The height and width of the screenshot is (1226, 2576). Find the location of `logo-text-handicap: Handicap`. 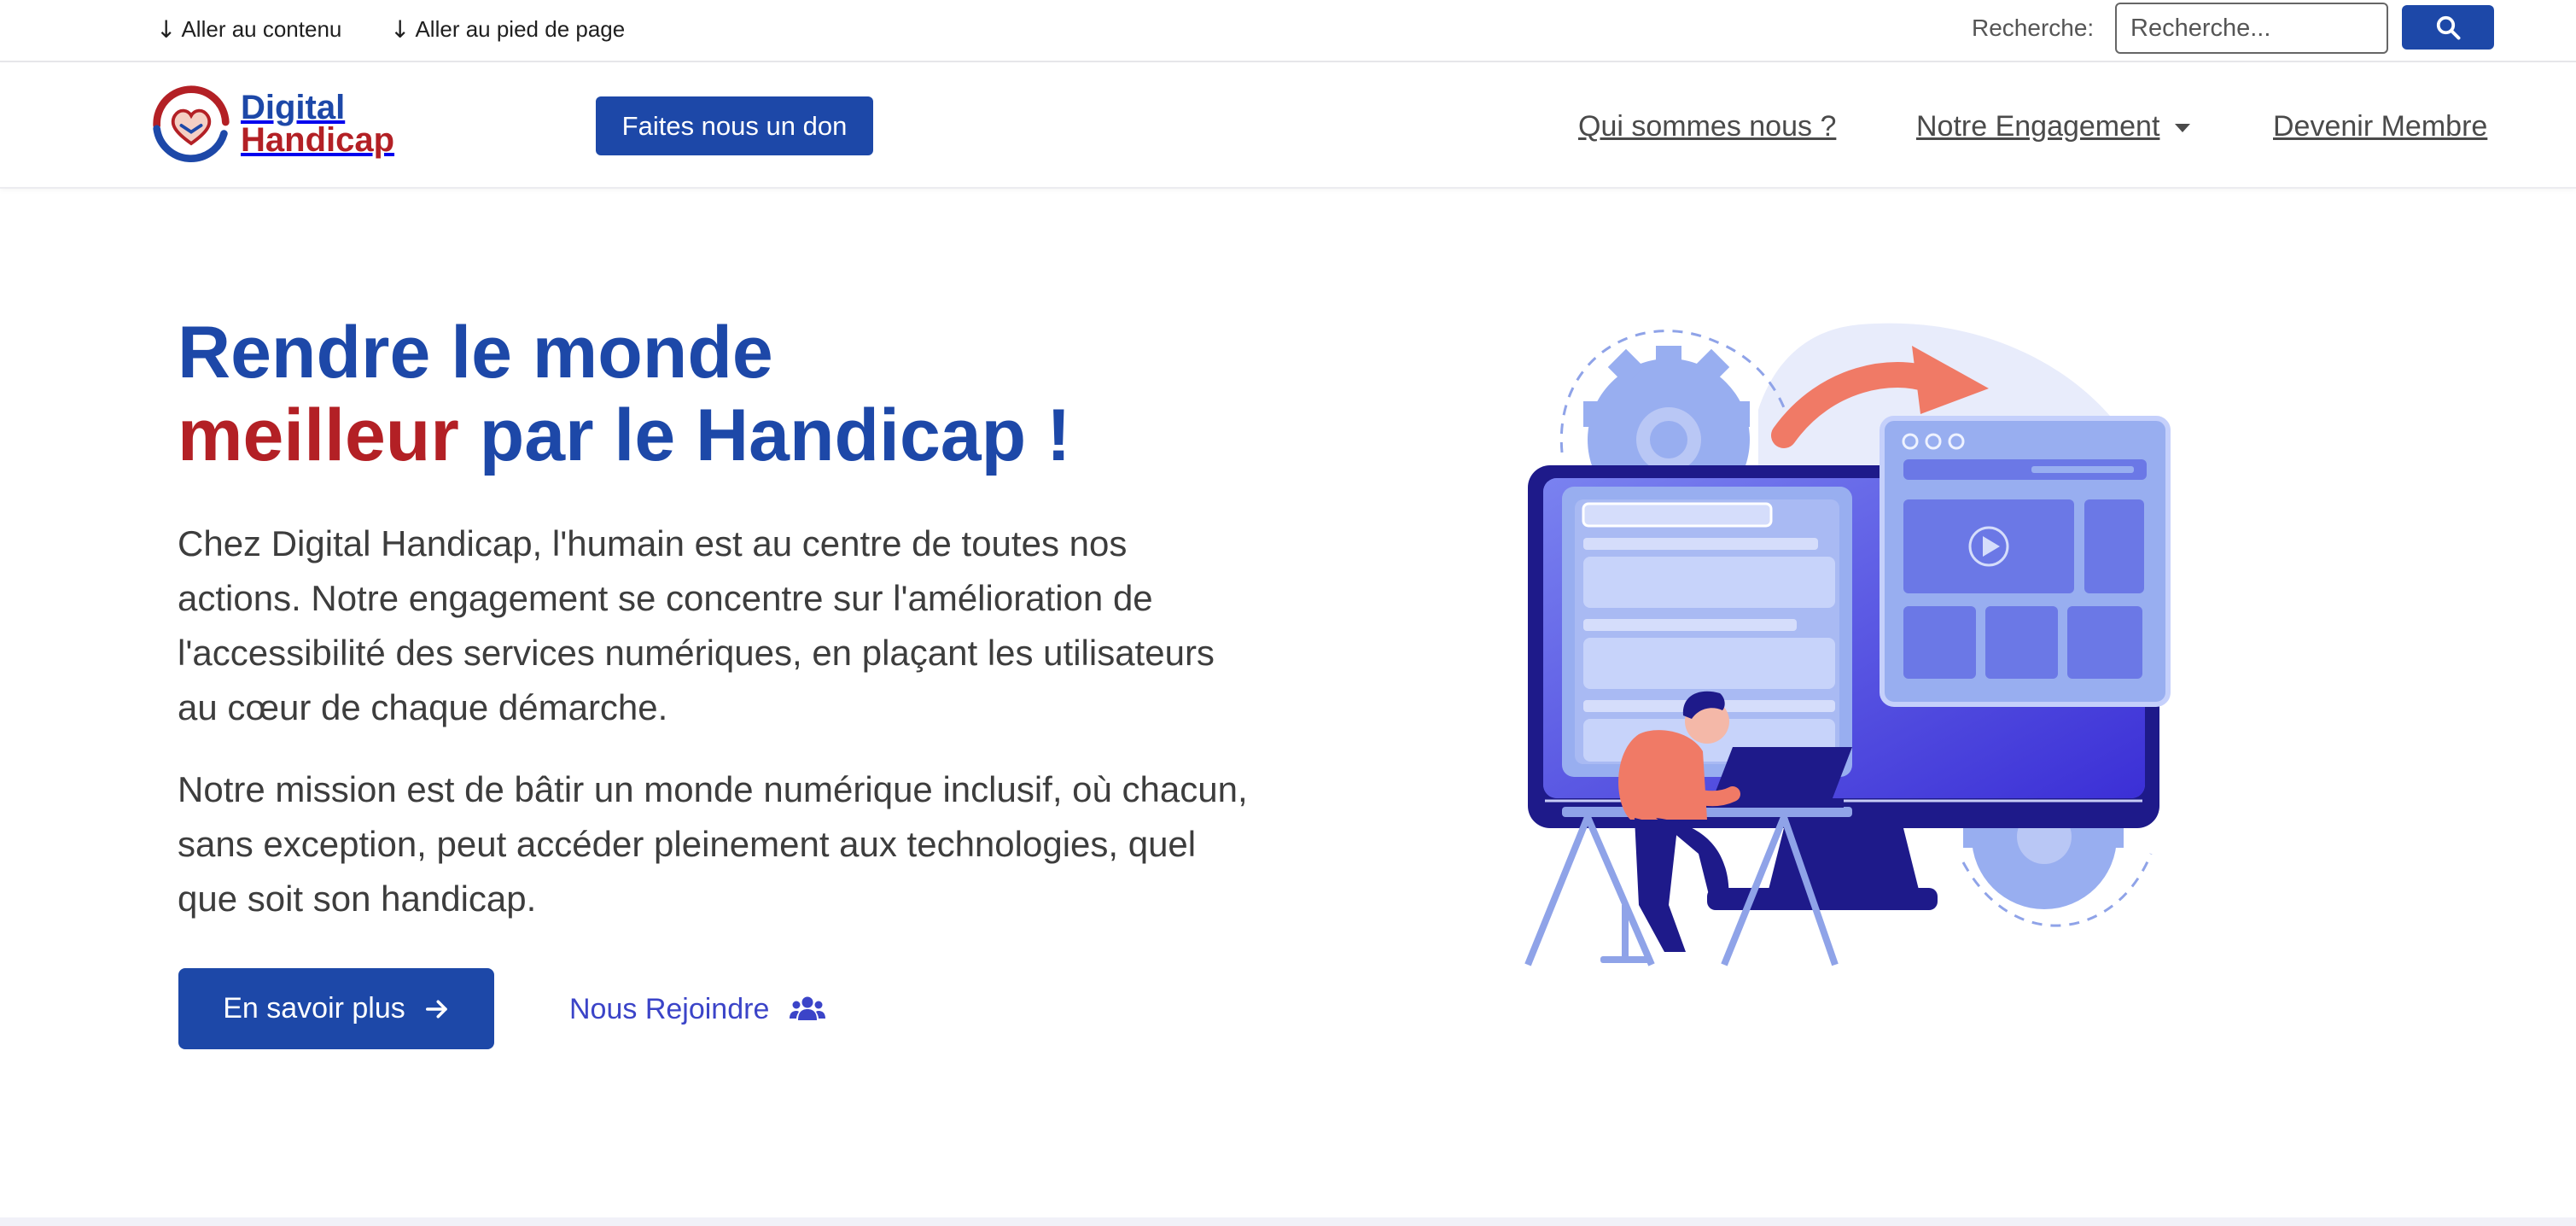

logo-text-handicap: Handicap is located at coordinates (318, 140).